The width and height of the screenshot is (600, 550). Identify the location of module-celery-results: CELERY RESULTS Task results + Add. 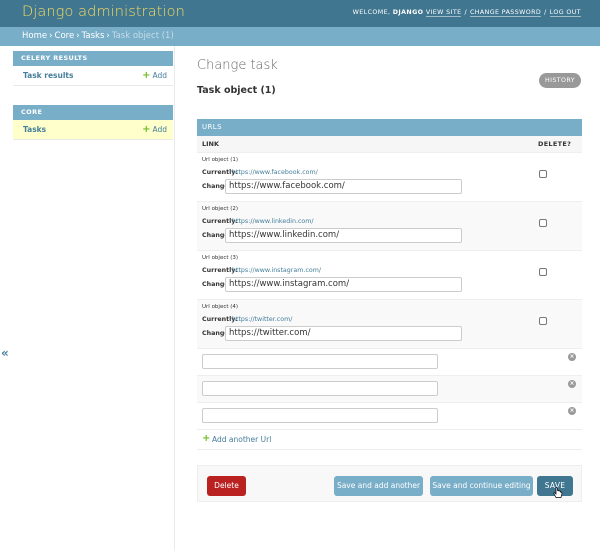
(93, 68).